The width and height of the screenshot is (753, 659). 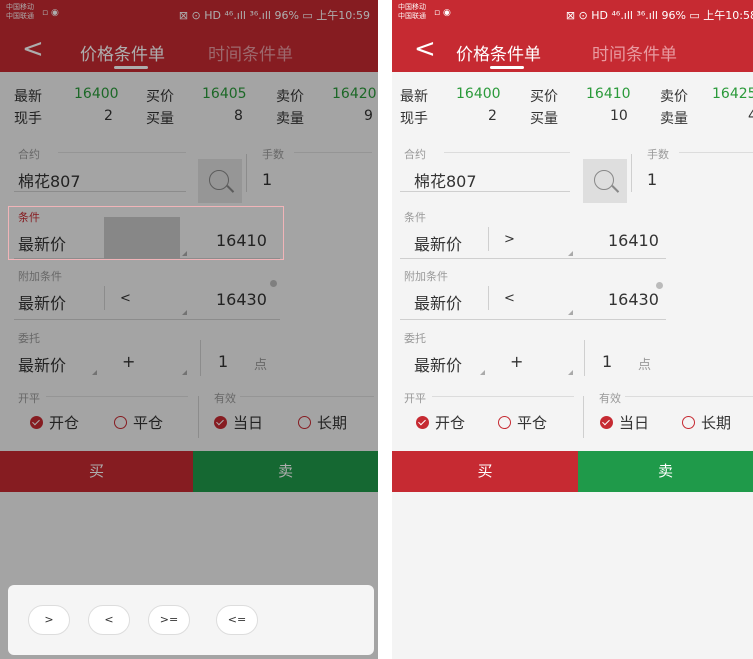 I want to click on extra-condition-label: 附加条件, so click(x=40, y=276).